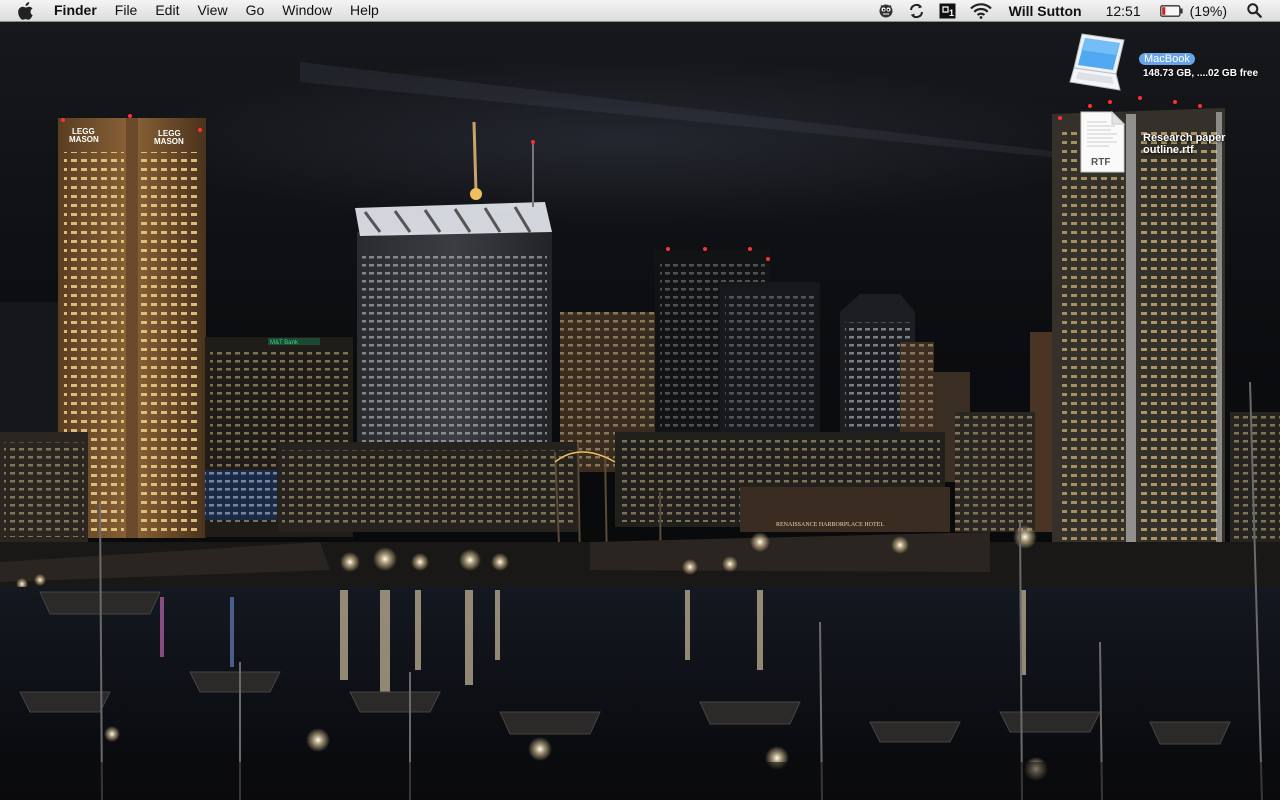  What do you see at coordinates (916, 10) in the screenshot?
I see `sync-icon` at bounding box center [916, 10].